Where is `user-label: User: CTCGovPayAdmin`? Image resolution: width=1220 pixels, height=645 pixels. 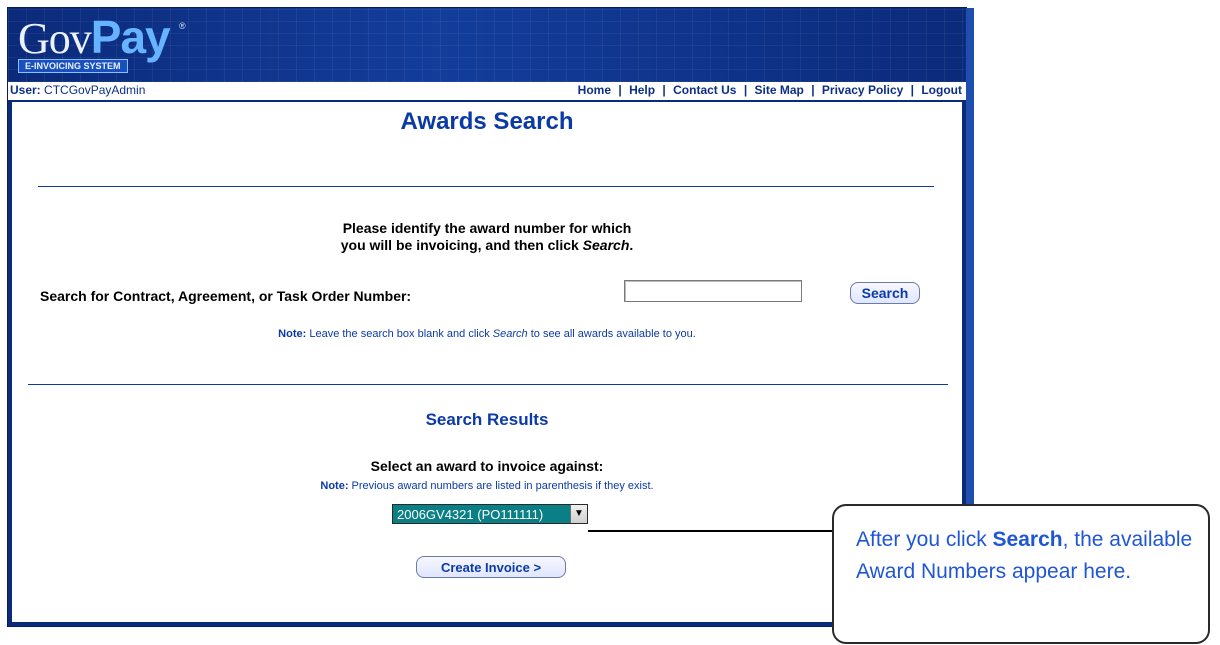
user-label: User: CTCGovPayAdmin is located at coordinates (77, 90).